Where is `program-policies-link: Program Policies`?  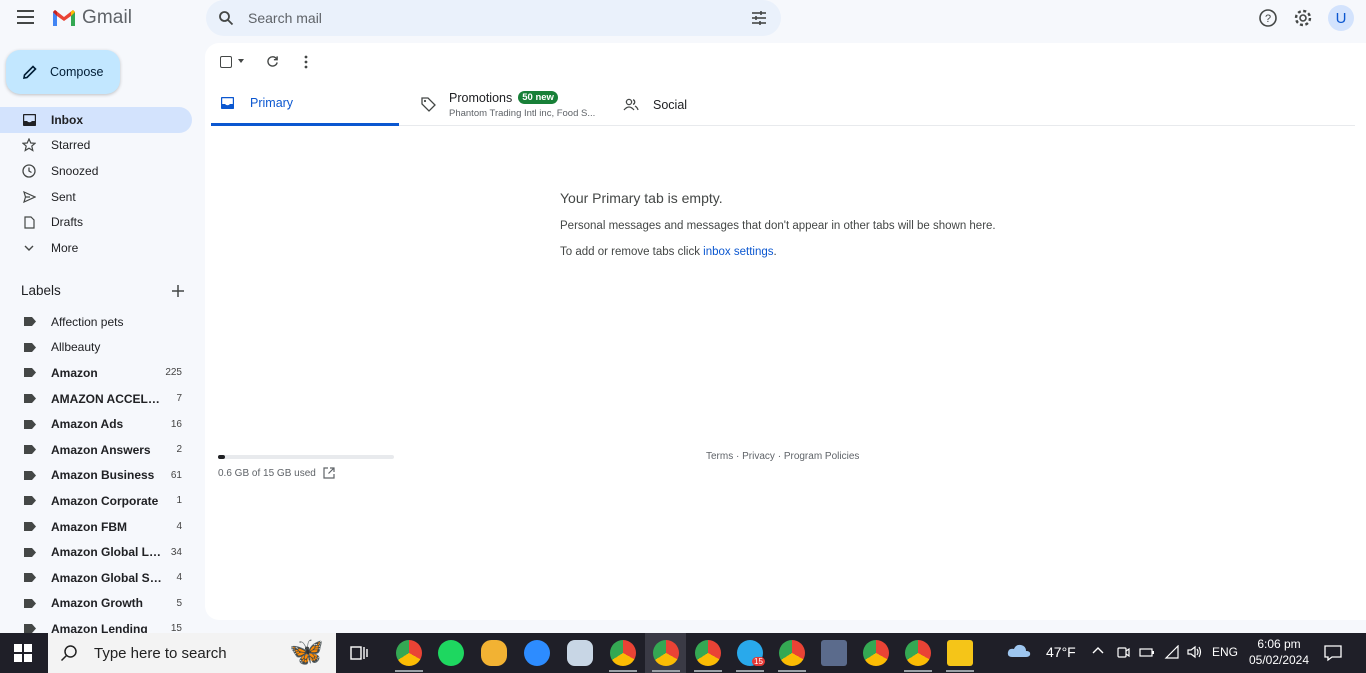
program-policies-link: Program Policies is located at coordinates (822, 456).